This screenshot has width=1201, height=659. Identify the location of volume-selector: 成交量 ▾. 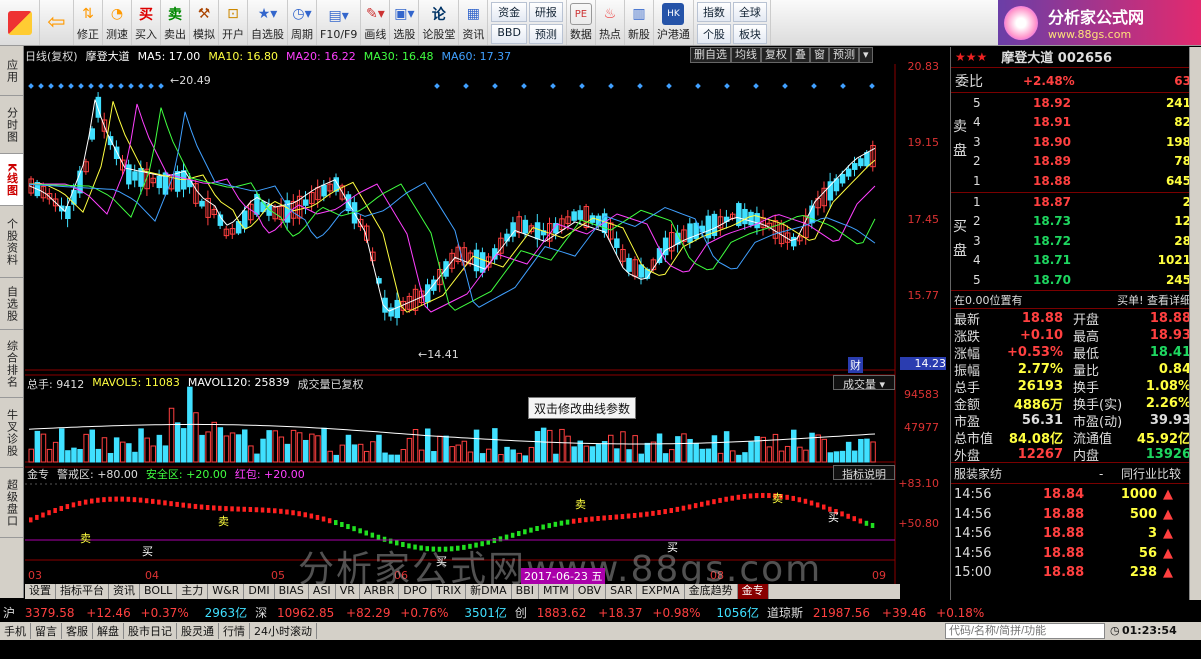
(864, 383).